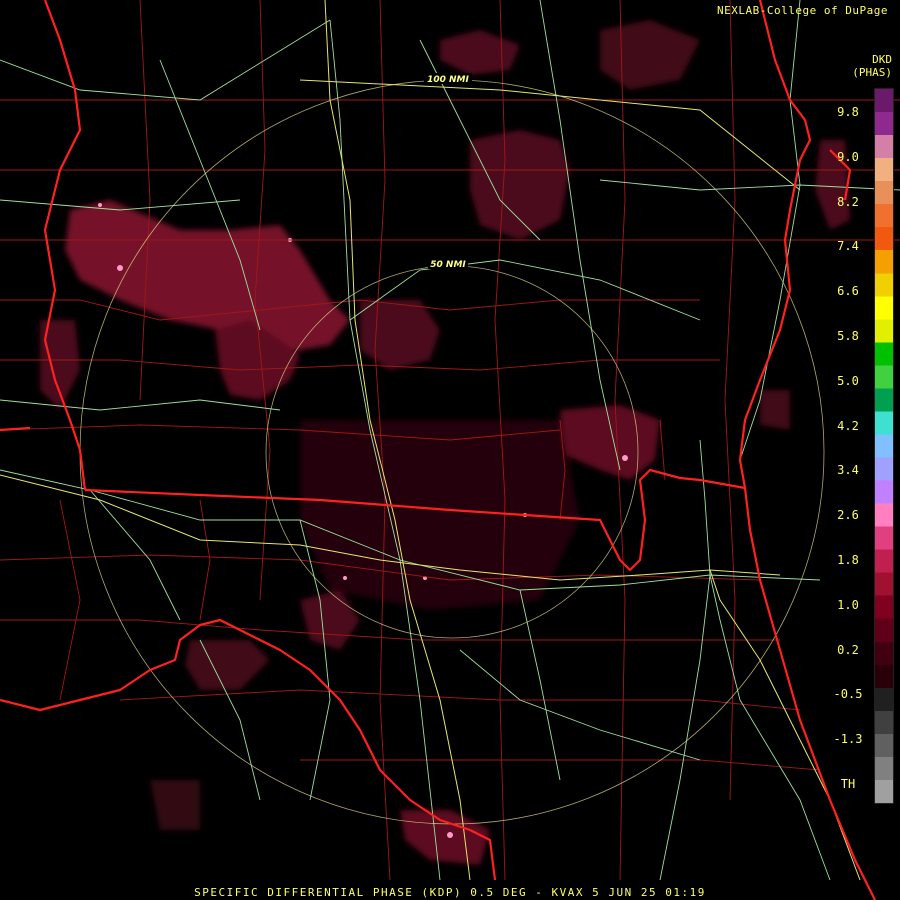 The height and width of the screenshot is (900, 900). What do you see at coordinates (848, 246) in the screenshot?
I see `legend-label: 7.4` at bounding box center [848, 246].